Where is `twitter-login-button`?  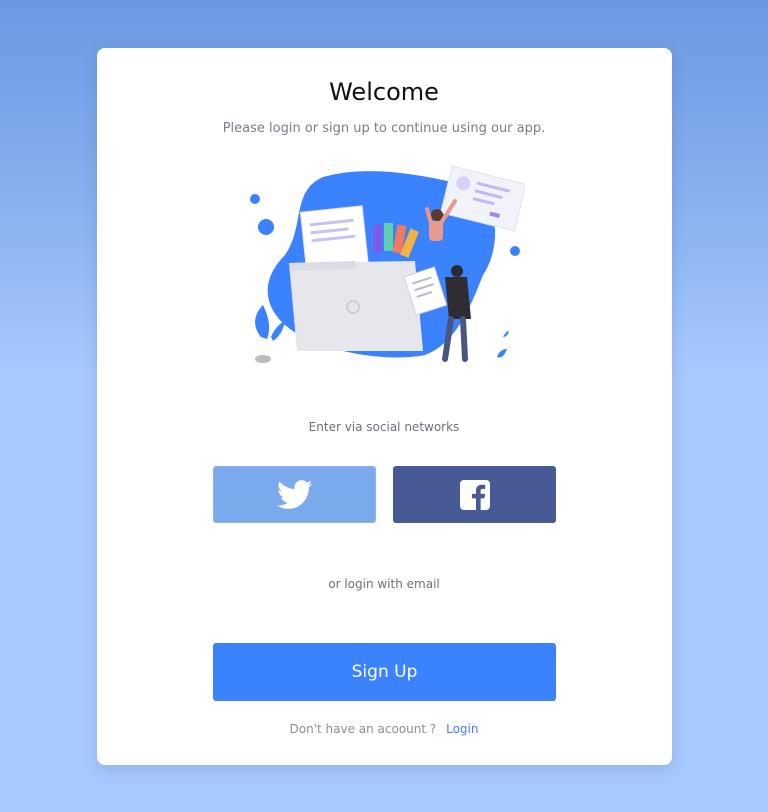
twitter-login-button is located at coordinates (294, 494).